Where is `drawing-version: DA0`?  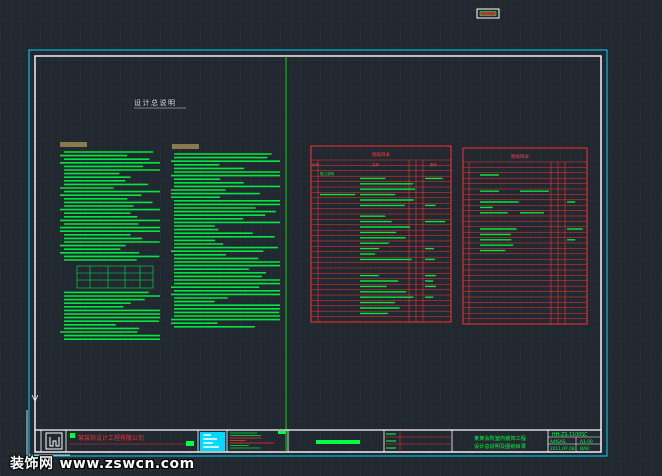
drawing-version: DA0 is located at coordinates (584, 449).